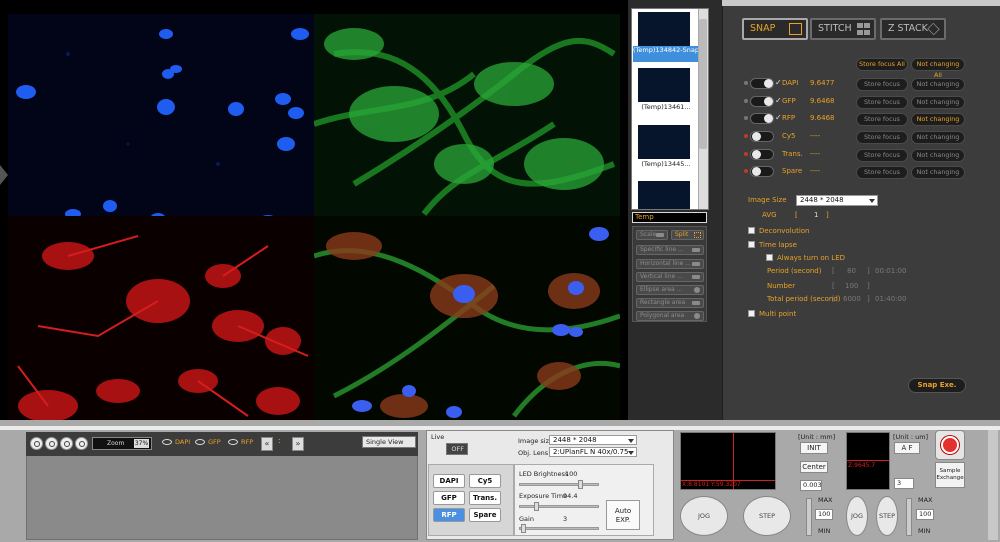  What do you see at coordinates (775, 29) in the screenshot?
I see `snap-mode-button: SNAP` at bounding box center [775, 29].